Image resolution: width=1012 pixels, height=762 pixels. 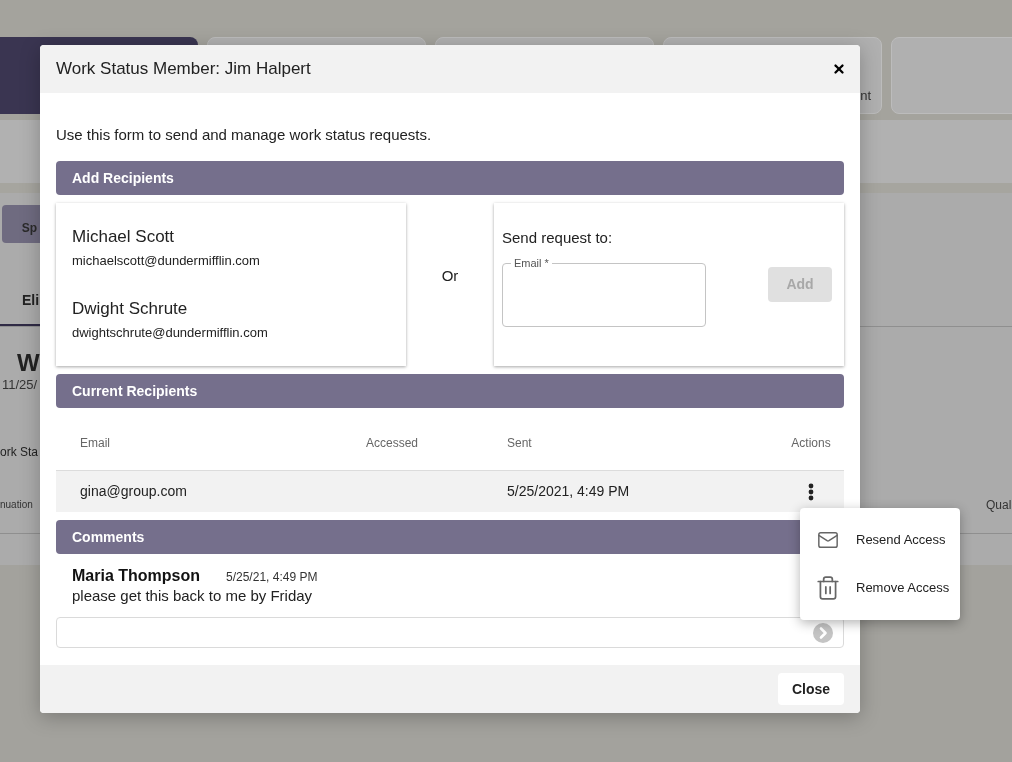 I want to click on section-header: Add Recipients, so click(x=450, y=178).